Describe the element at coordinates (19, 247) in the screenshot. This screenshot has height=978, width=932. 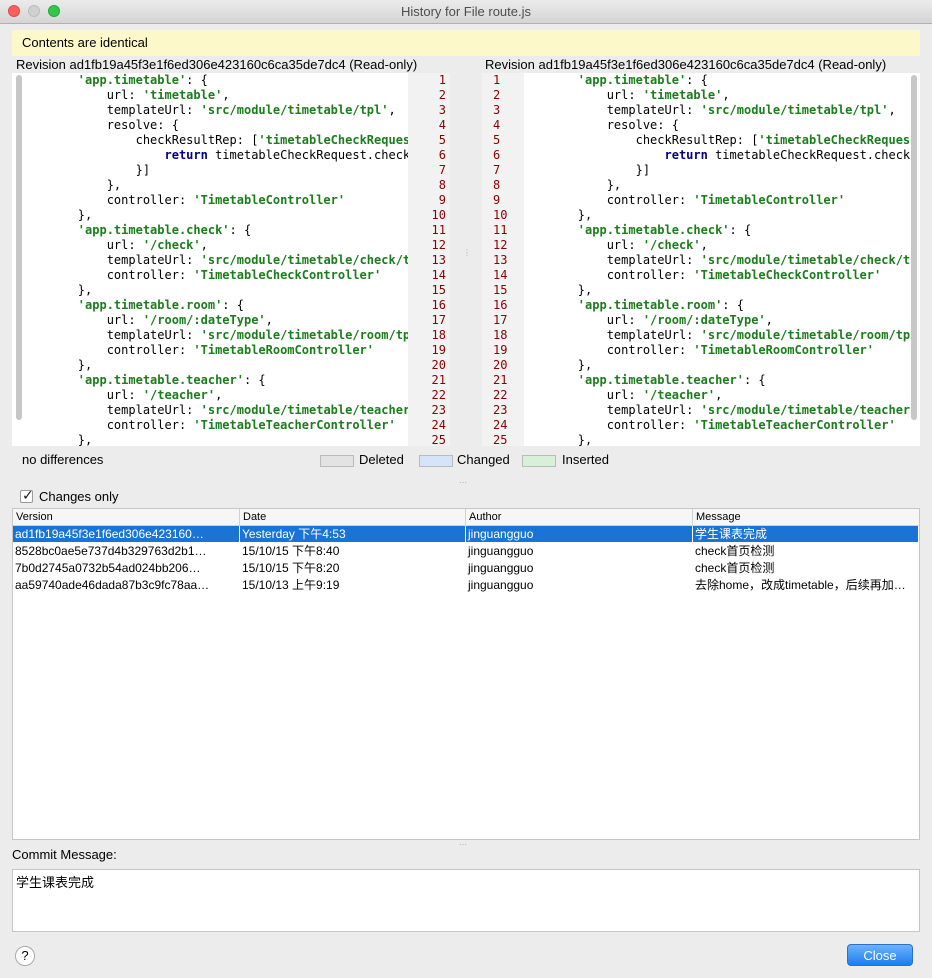
I see `left-vertical-scrollbar` at that location.